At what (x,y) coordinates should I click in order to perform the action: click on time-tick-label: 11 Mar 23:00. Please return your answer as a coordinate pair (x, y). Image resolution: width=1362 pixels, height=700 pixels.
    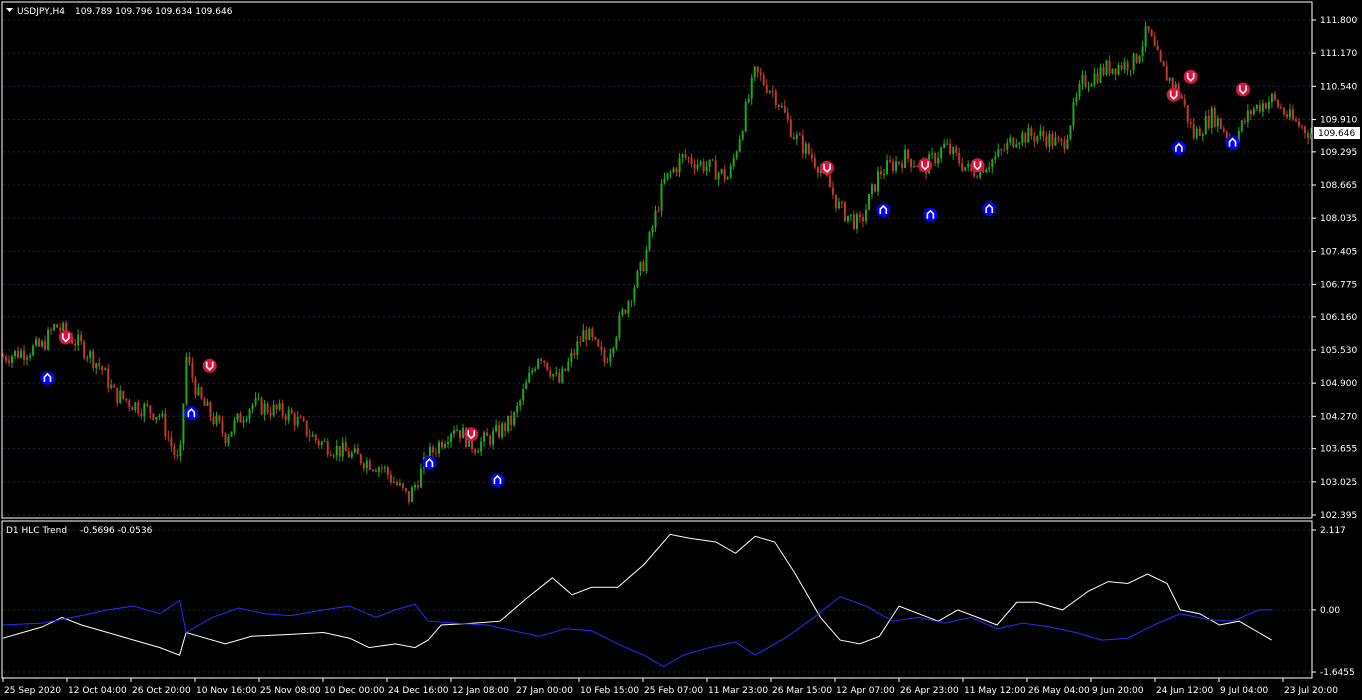
    Looking at the image, I should click on (738, 691).